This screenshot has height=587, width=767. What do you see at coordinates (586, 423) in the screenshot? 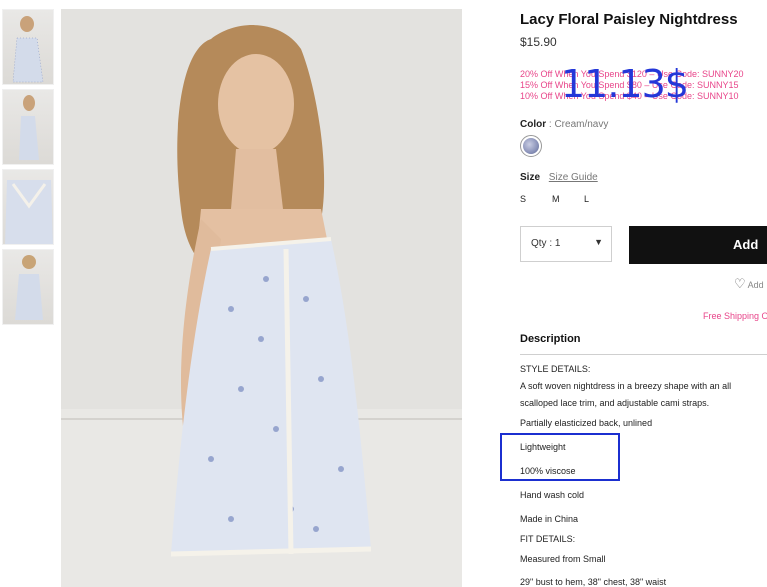
I see `description-line: Partially elasticized back, unlined` at bounding box center [586, 423].